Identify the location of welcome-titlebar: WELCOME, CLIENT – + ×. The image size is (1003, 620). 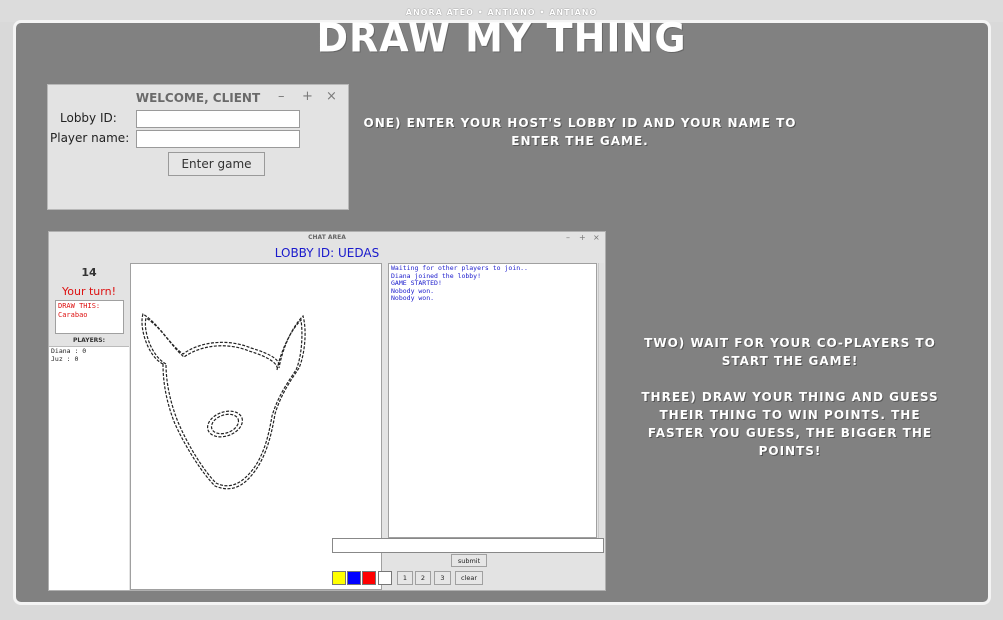
(198, 98).